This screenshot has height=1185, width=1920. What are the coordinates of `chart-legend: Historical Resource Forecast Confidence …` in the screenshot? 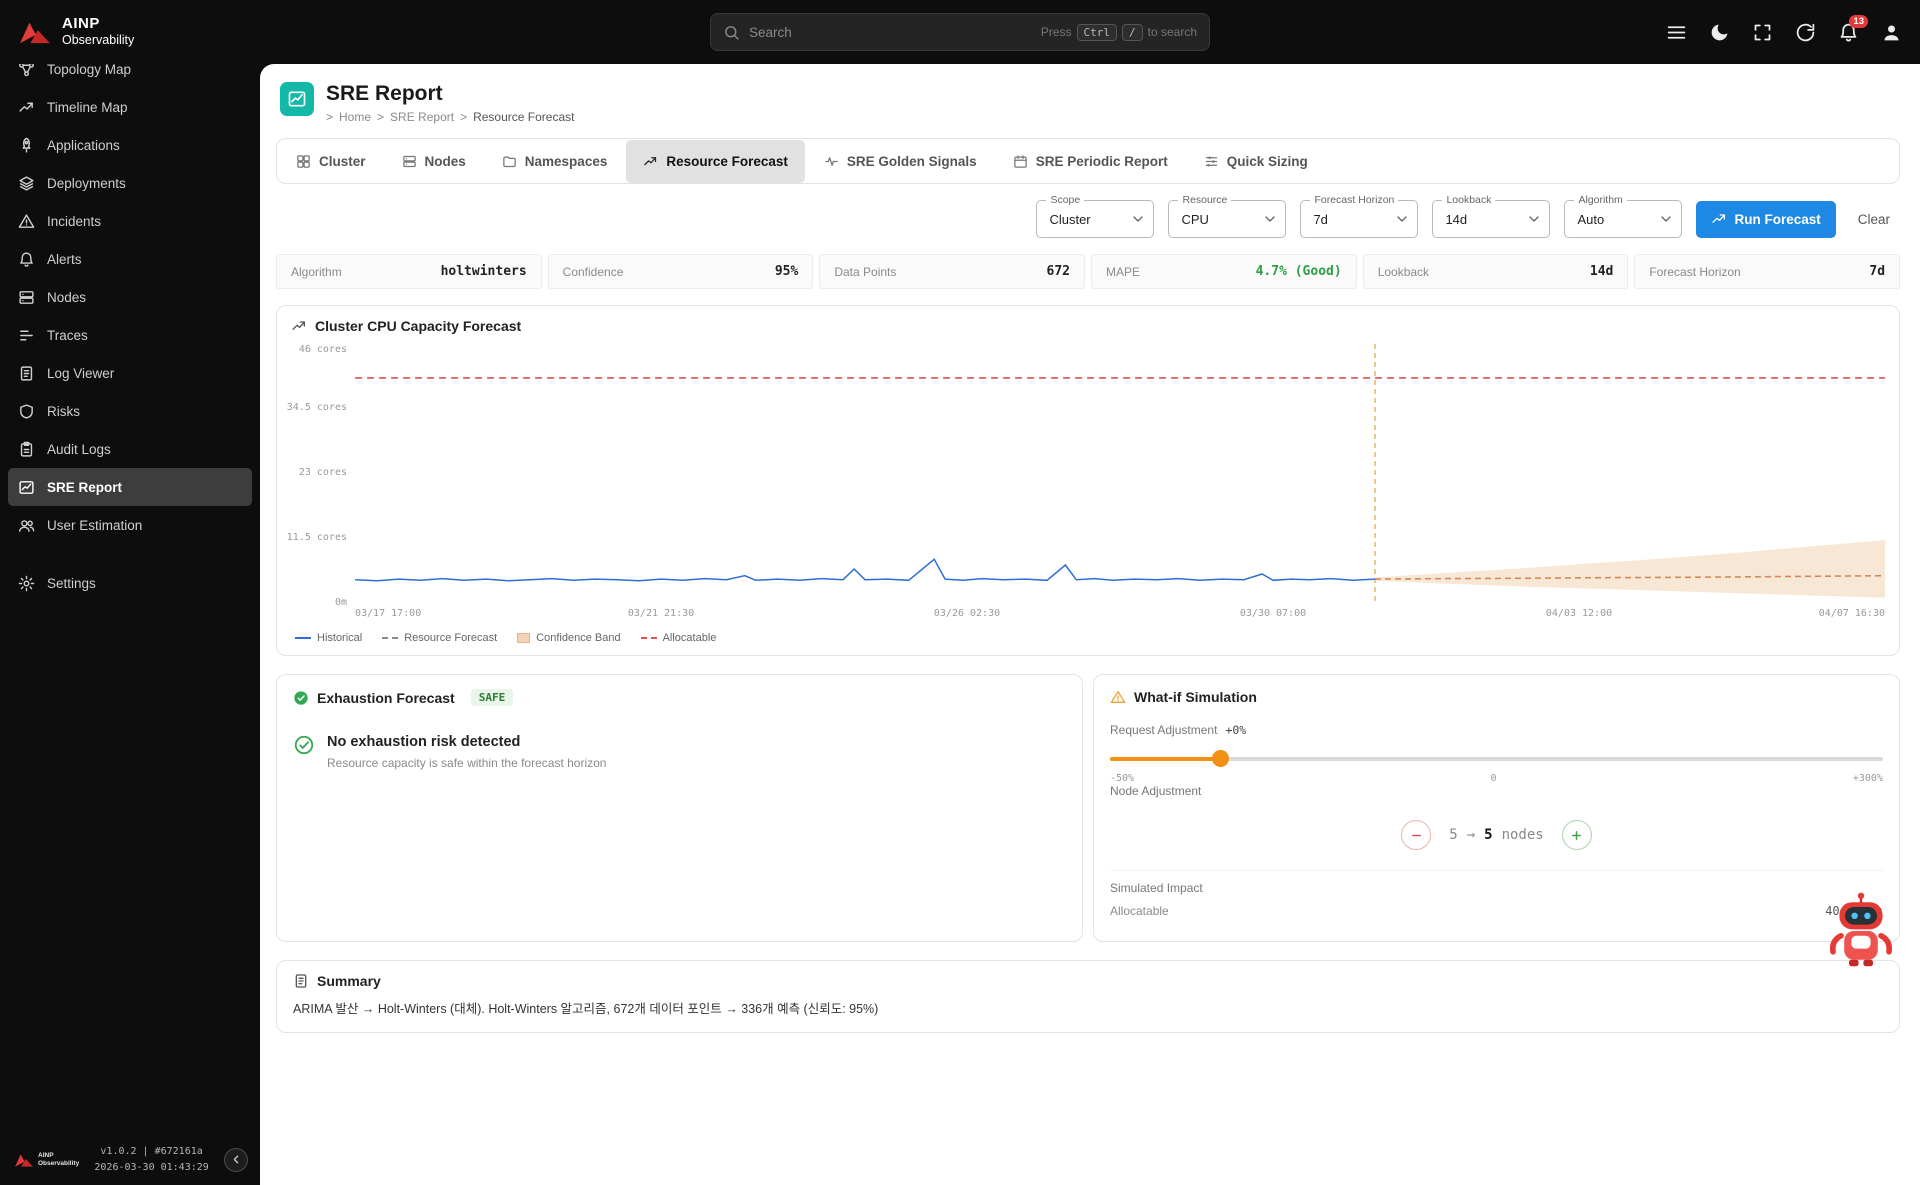 It's located at (1090, 638).